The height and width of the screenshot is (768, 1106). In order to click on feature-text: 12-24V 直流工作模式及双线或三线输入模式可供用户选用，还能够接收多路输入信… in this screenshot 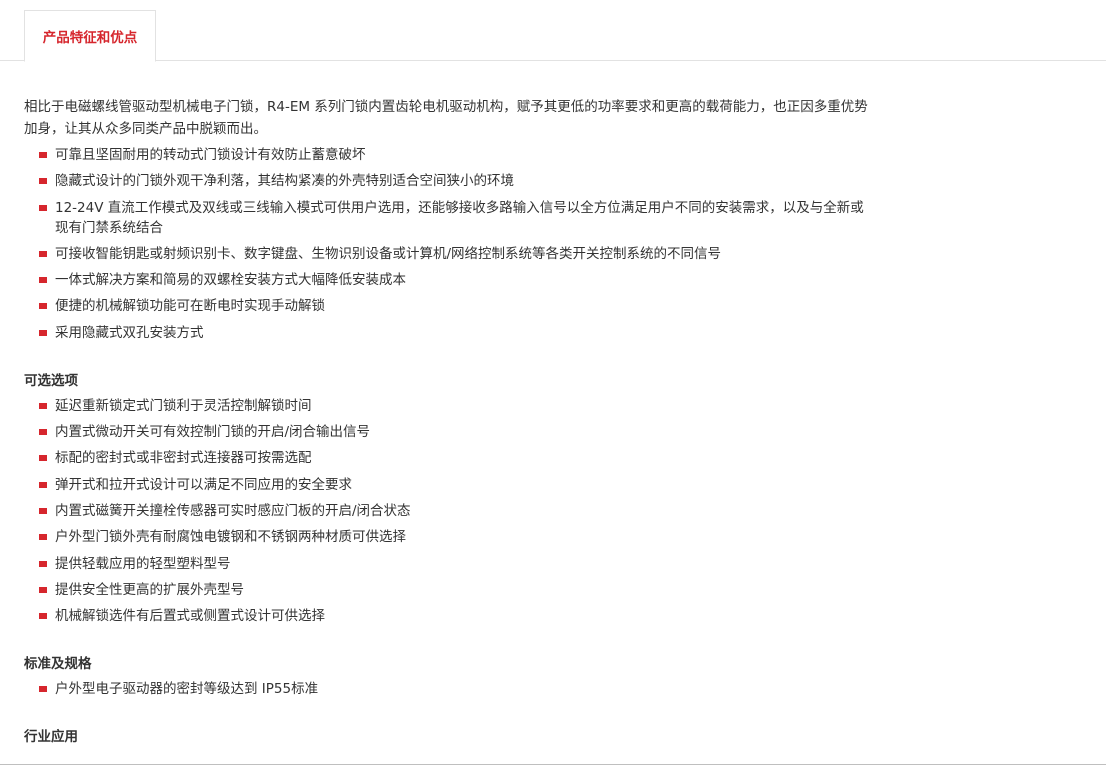, I will do `click(459, 217)`.